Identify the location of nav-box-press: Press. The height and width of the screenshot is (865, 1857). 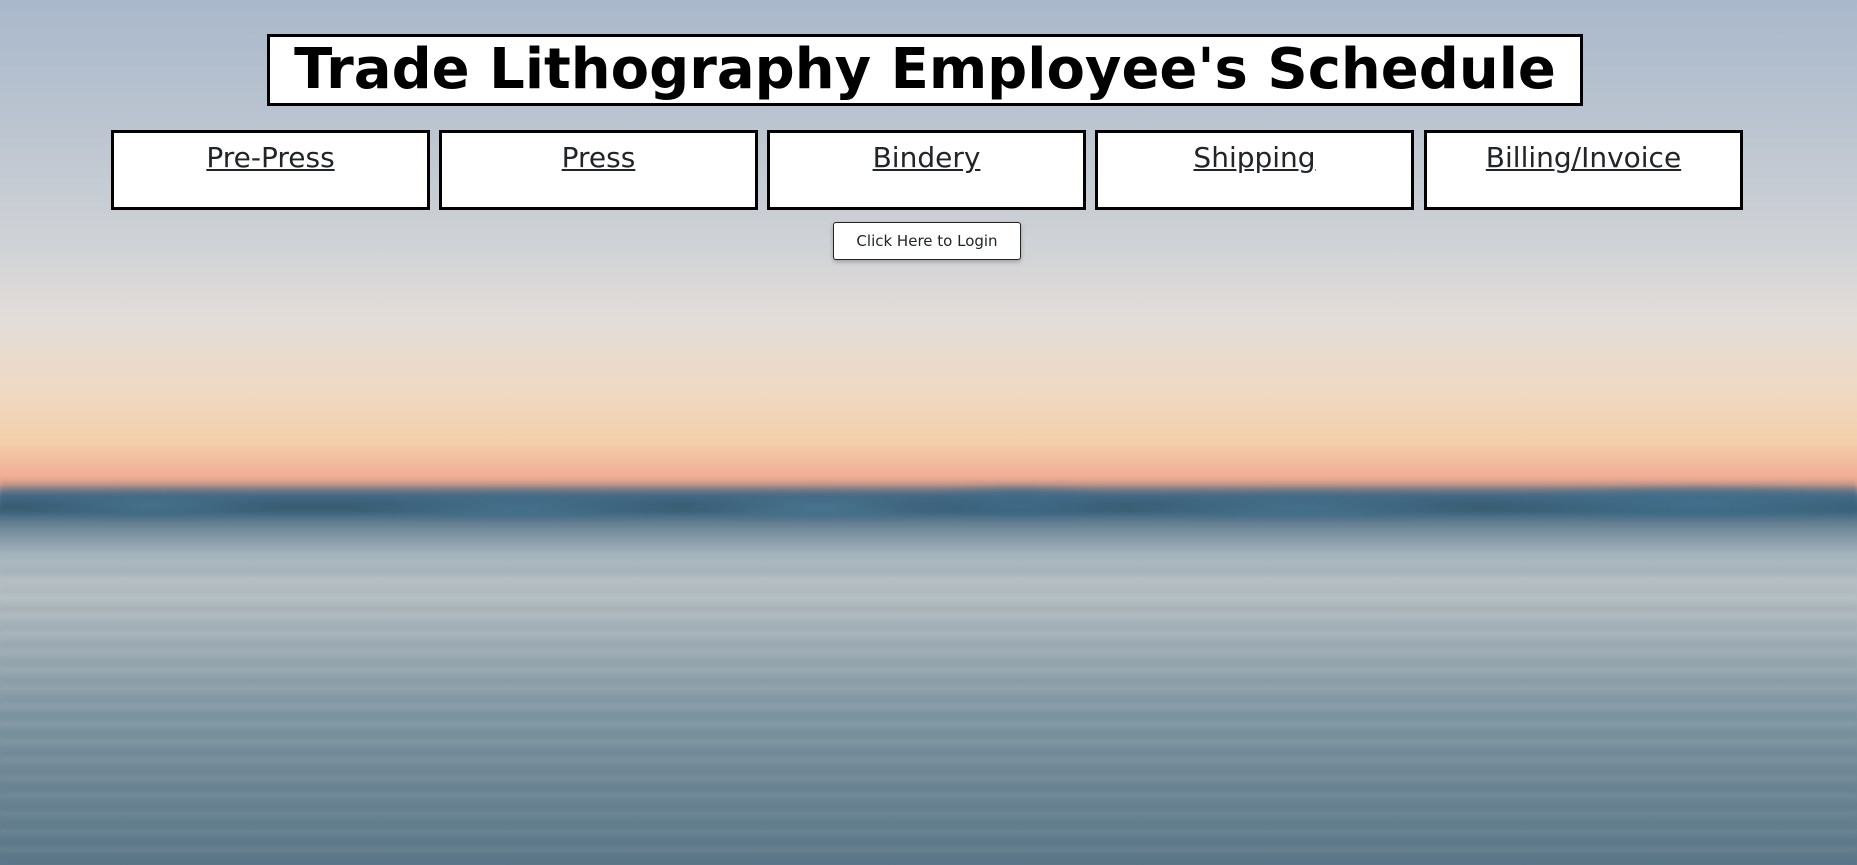
(598, 170).